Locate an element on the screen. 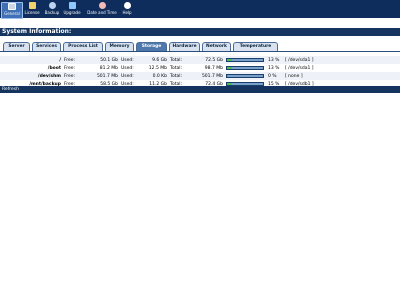 The height and width of the screenshot is (308, 400). device-name: [ none ] is located at coordinates (294, 76).